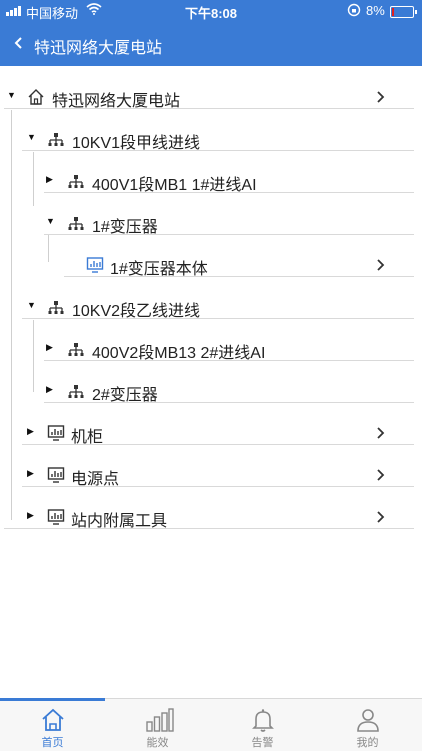 The height and width of the screenshot is (751, 422). What do you see at coordinates (211, 517) in the screenshot?
I see `tree-node-tools: ▶ 站内附属工具` at bounding box center [211, 517].